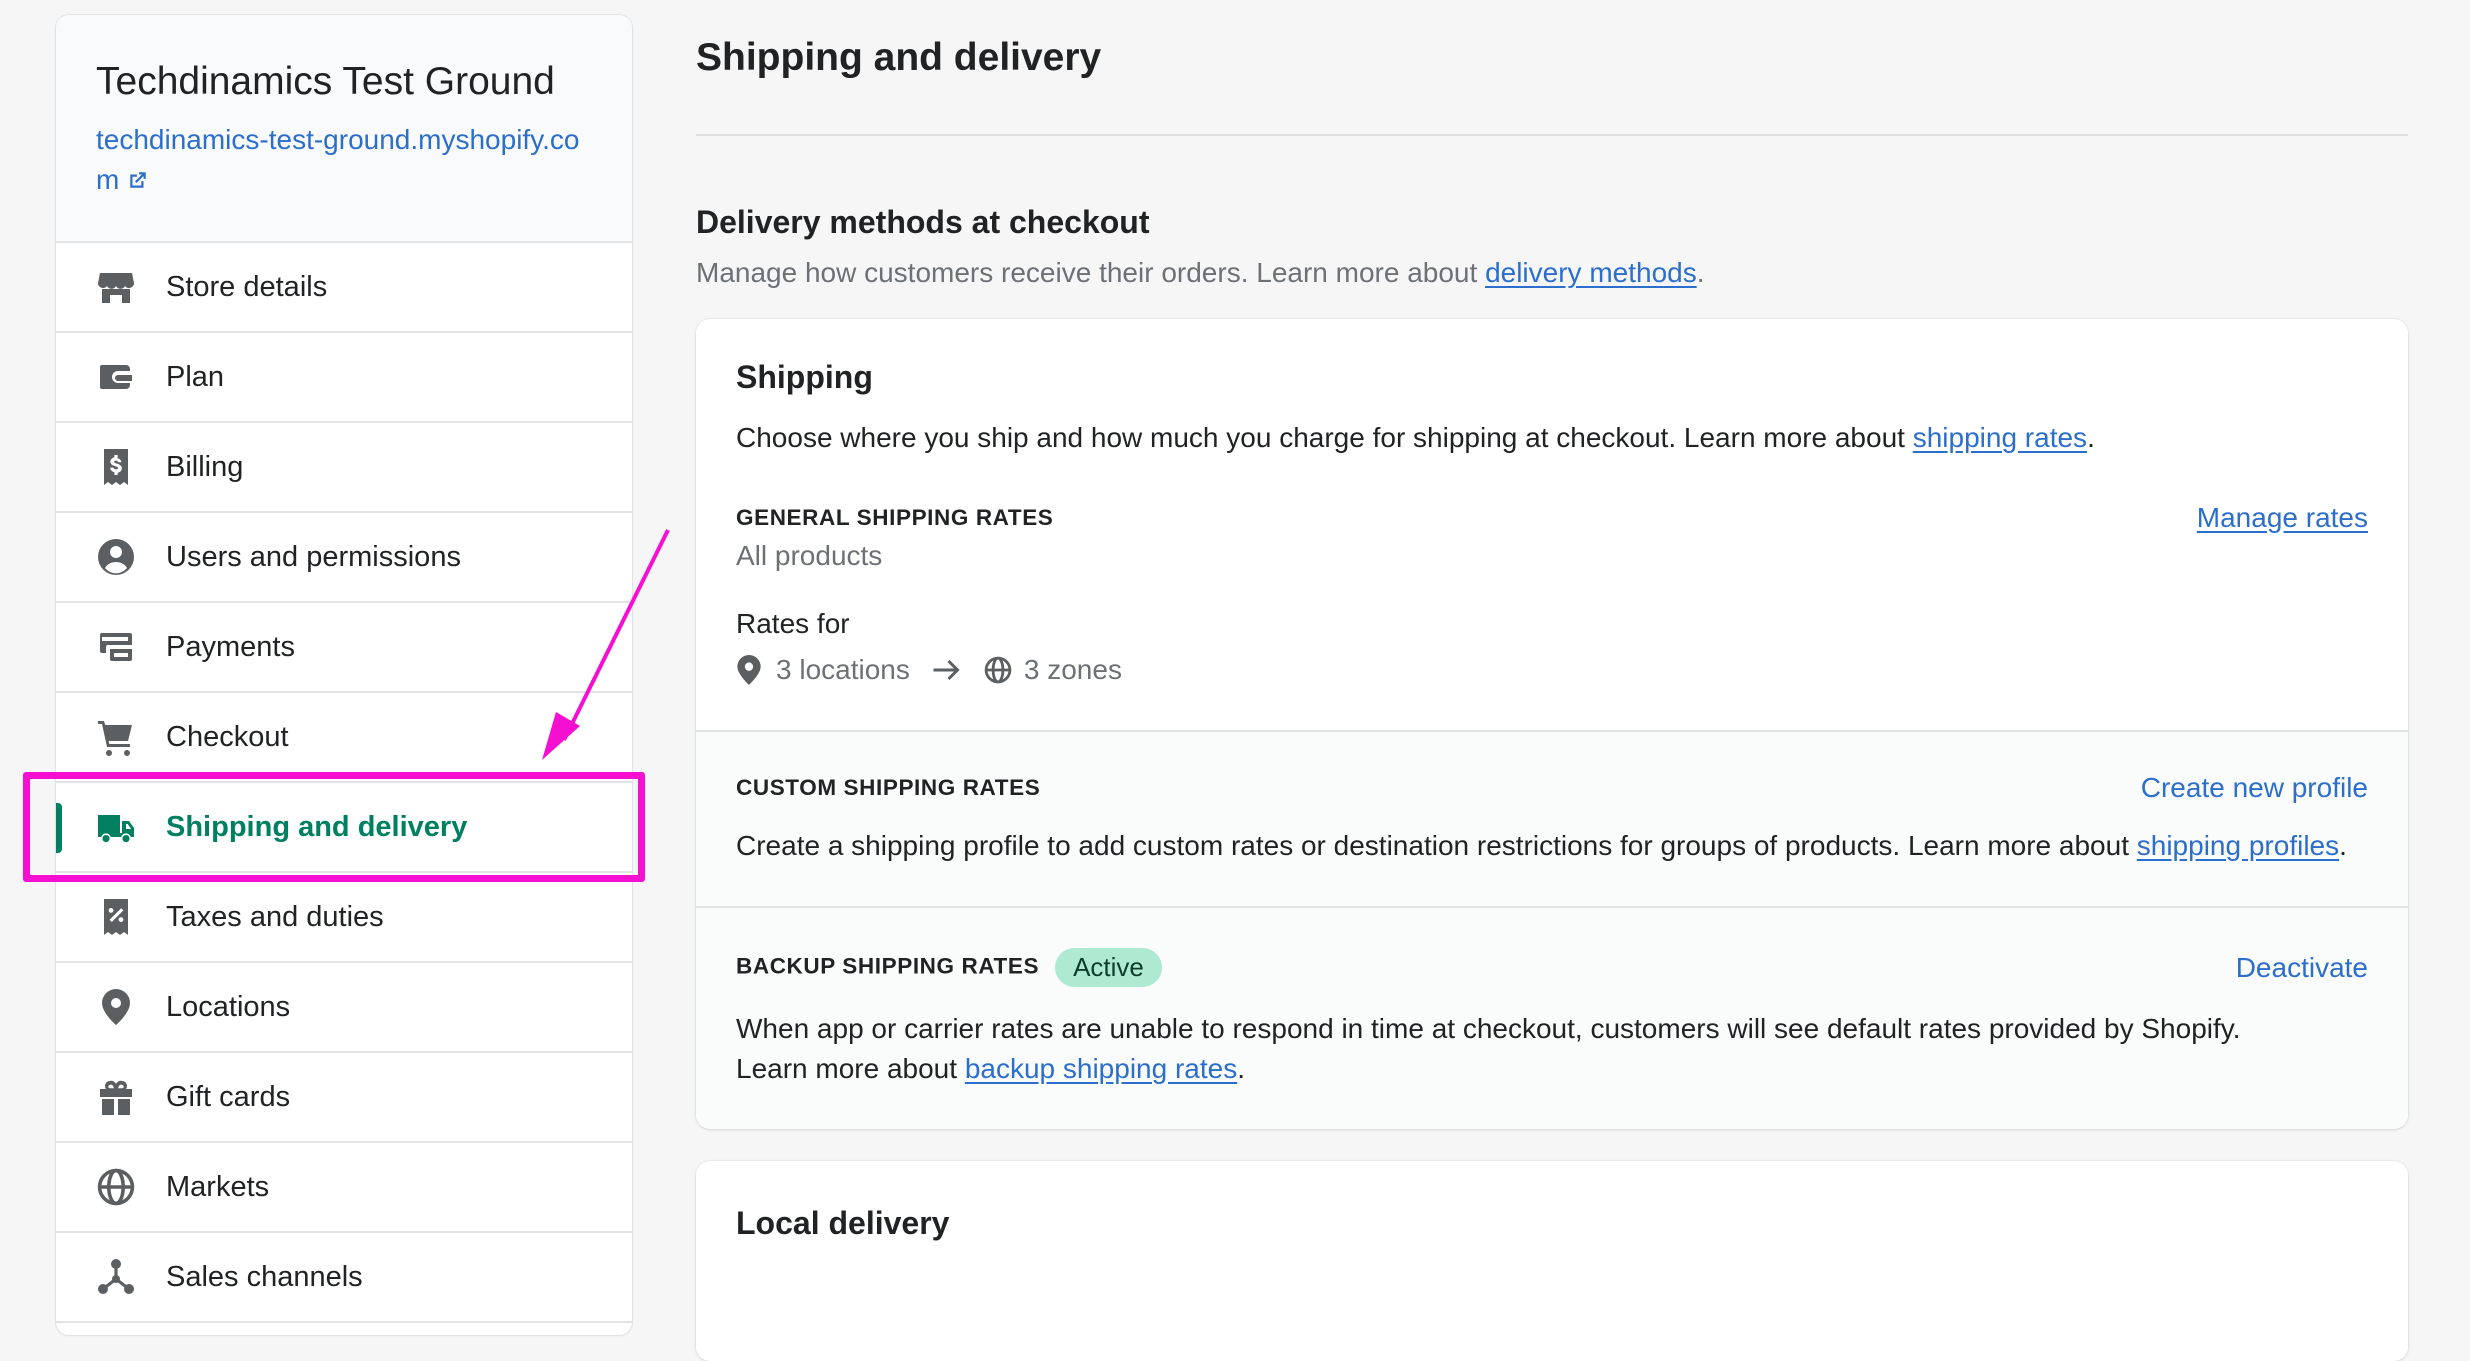 This screenshot has width=2470, height=1361. What do you see at coordinates (344, 288) in the screenshot?
I see `sidebar-item-store-details: Store details` at bounding box center [344, 288].